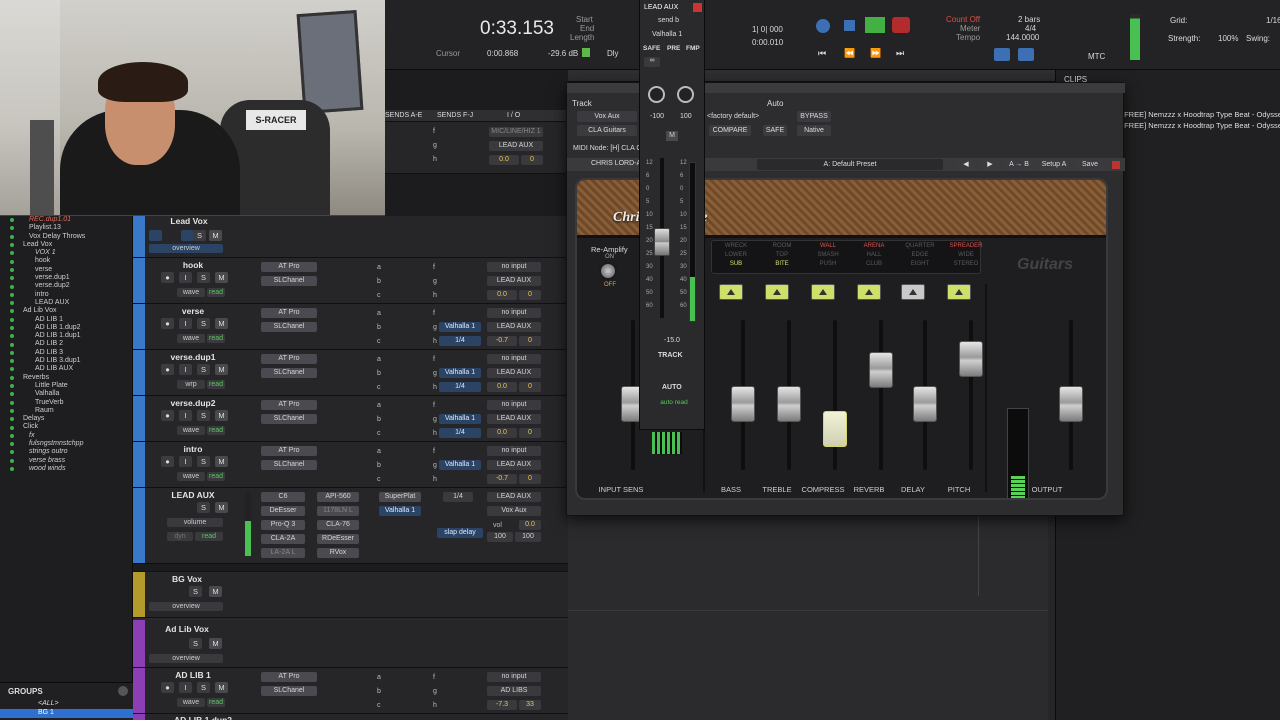 This screenshot has width=1280, height=720. I want to click on pan-left-value: -100, so click(657, 116).